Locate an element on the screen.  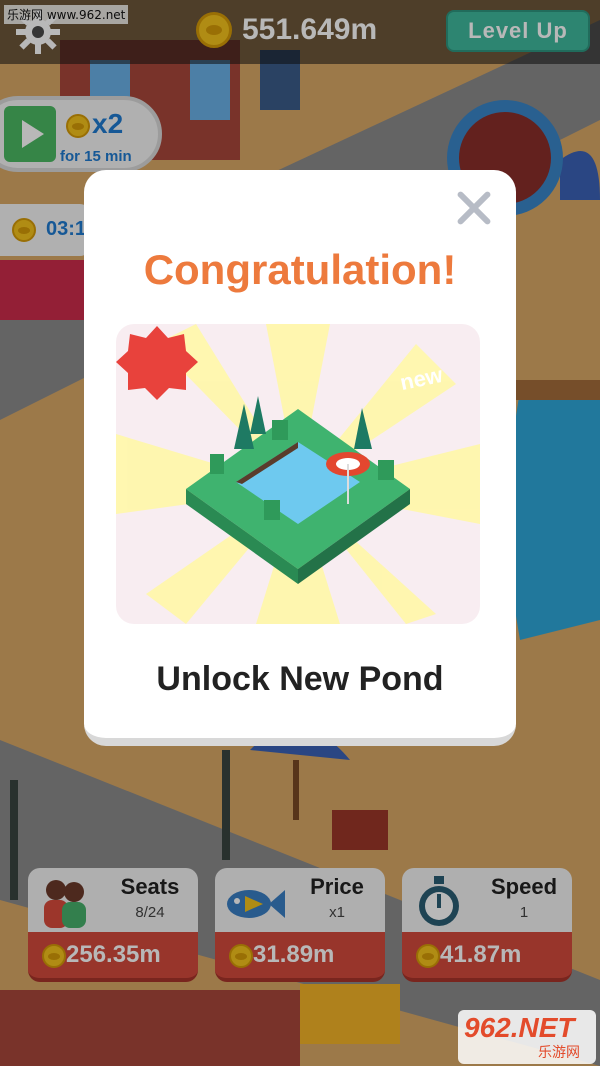
modal-subtitle: Unlock New Pond is located at coordinates (300, 679).